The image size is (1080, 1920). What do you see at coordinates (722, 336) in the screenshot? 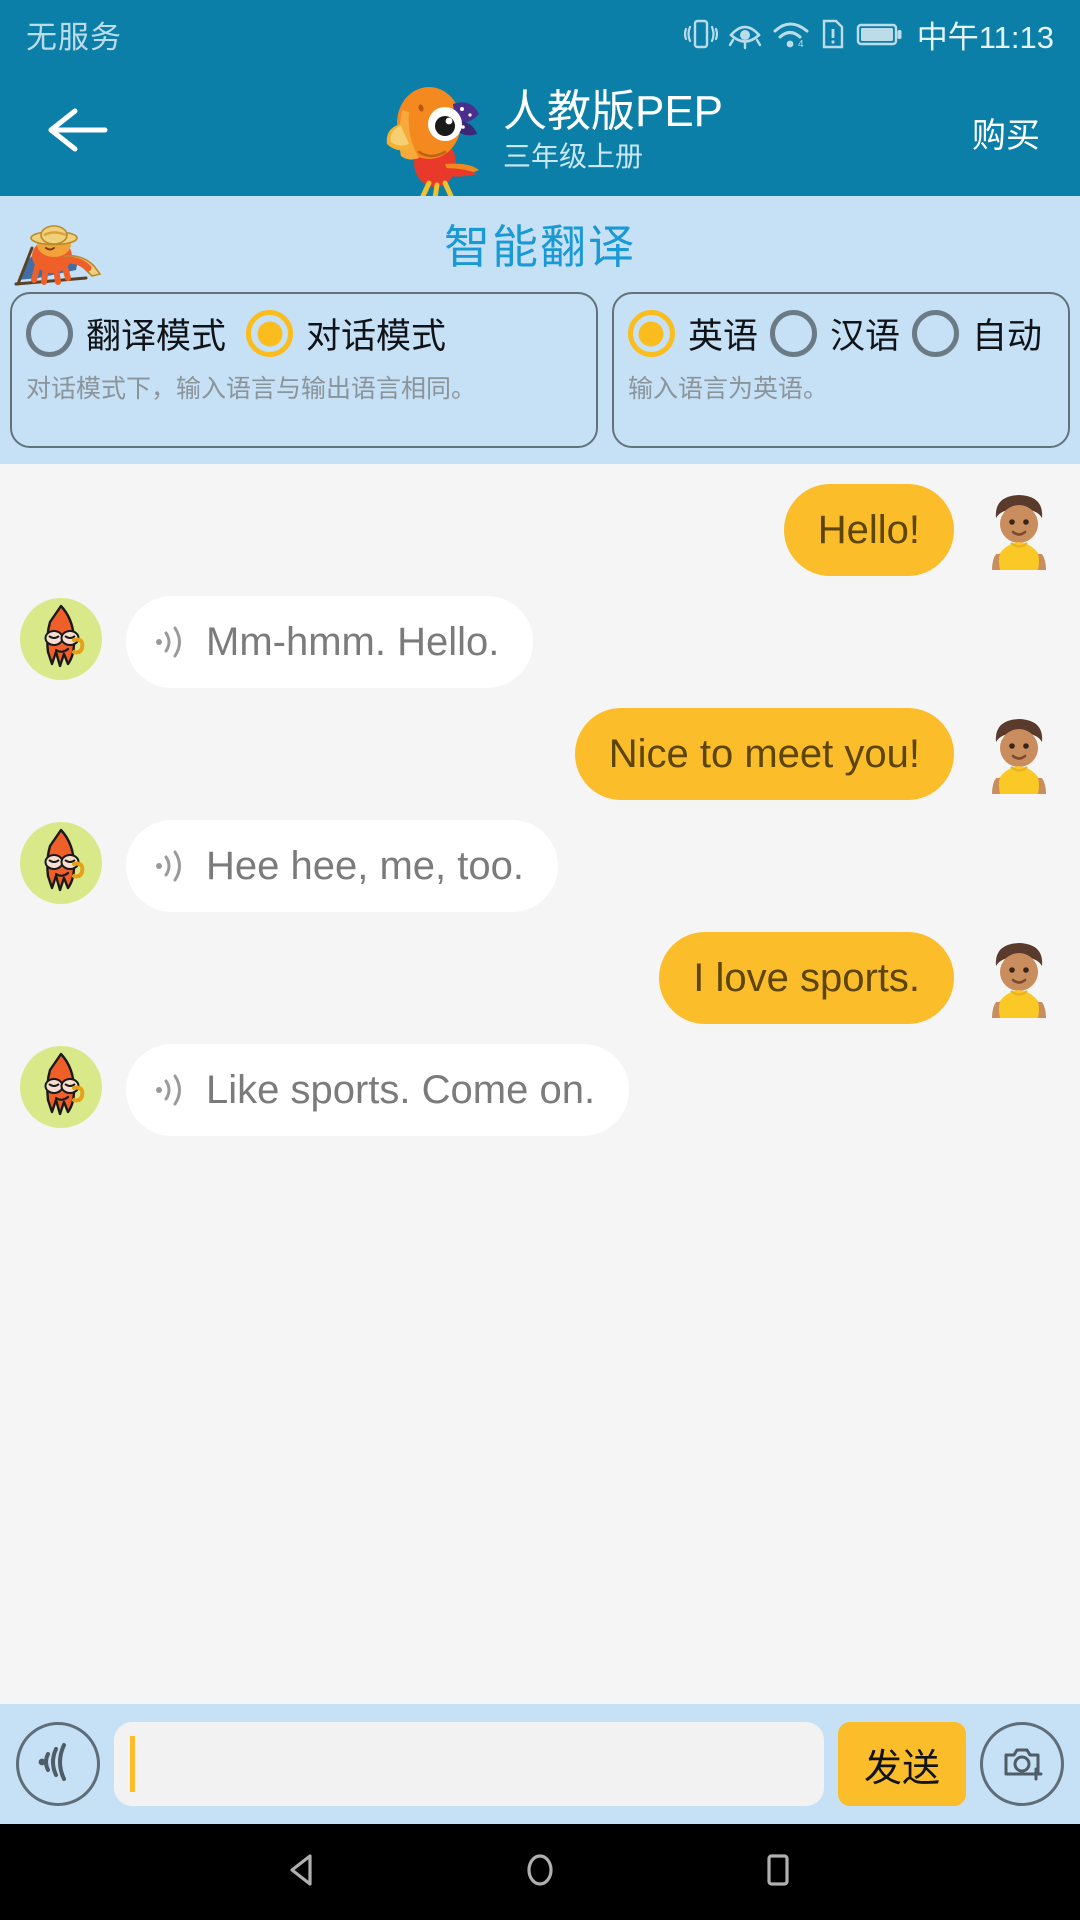
I see `language-option-english-label: 英语` at bounding box center [722, 336].